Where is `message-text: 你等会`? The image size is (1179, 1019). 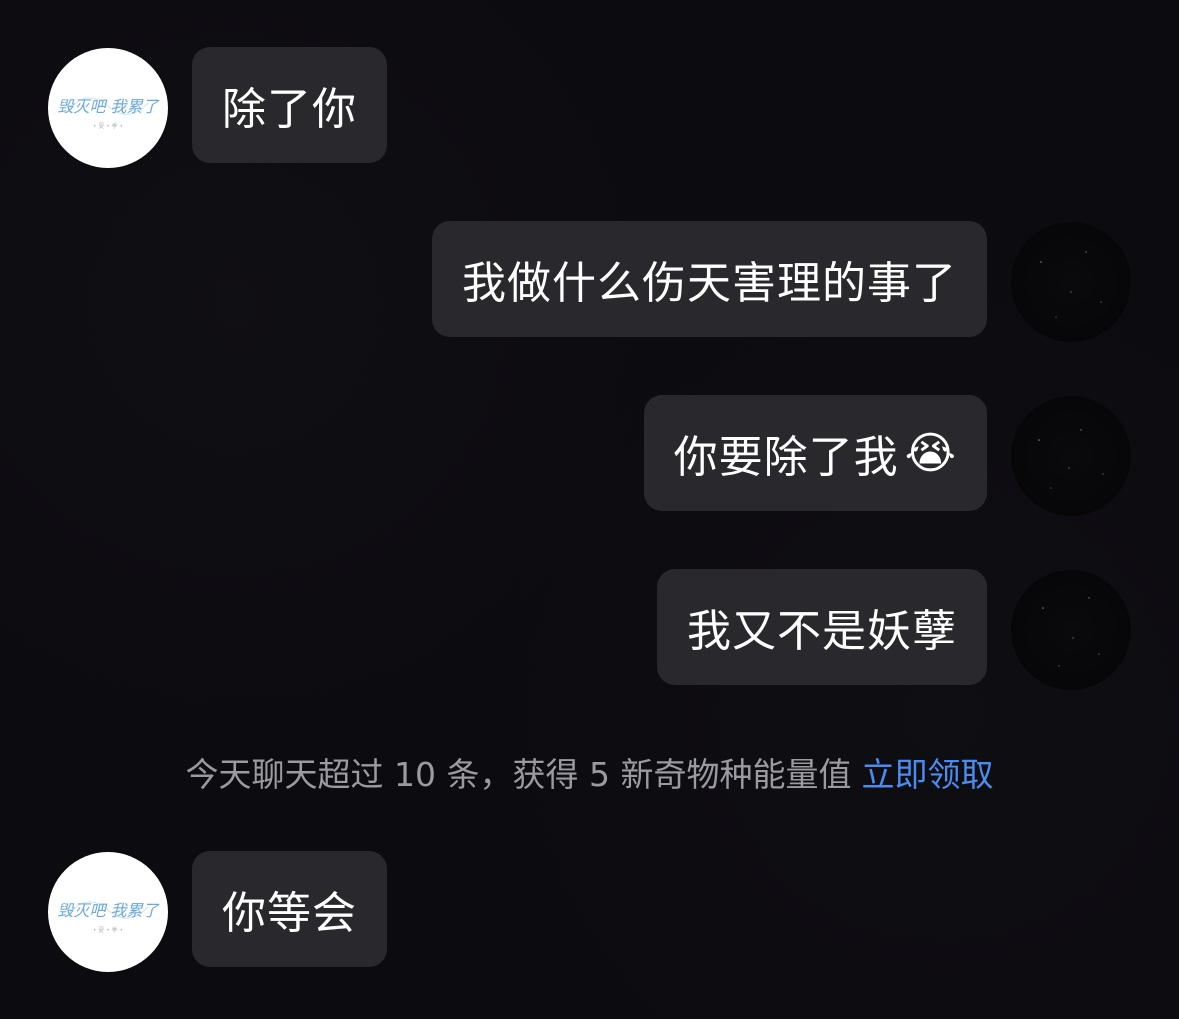 message-text: 你等会 is located at coordinates (289, 913).